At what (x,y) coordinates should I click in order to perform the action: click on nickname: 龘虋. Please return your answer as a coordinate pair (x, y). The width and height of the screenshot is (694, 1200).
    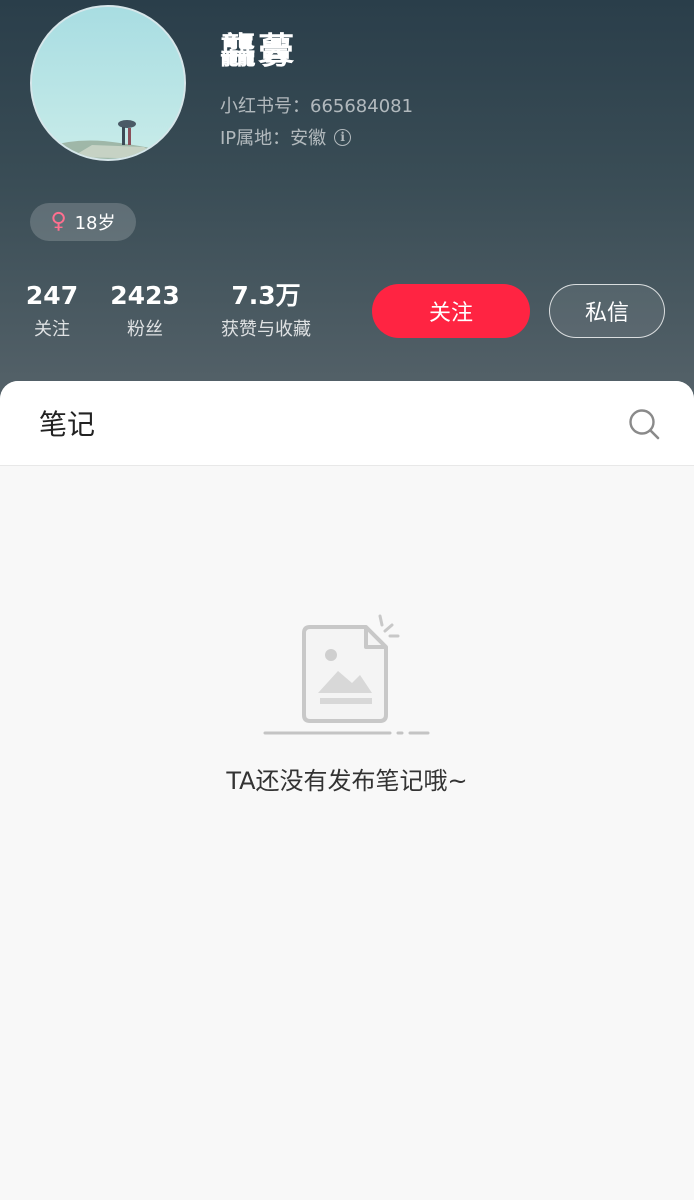
    Looking at the image, I should click on (258, 51).